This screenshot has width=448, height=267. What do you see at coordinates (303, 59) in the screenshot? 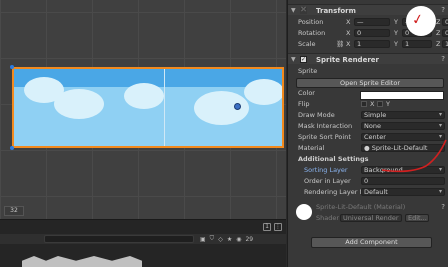
I see `enabled-checkbox: ✓` at bounding box center [303, 59].